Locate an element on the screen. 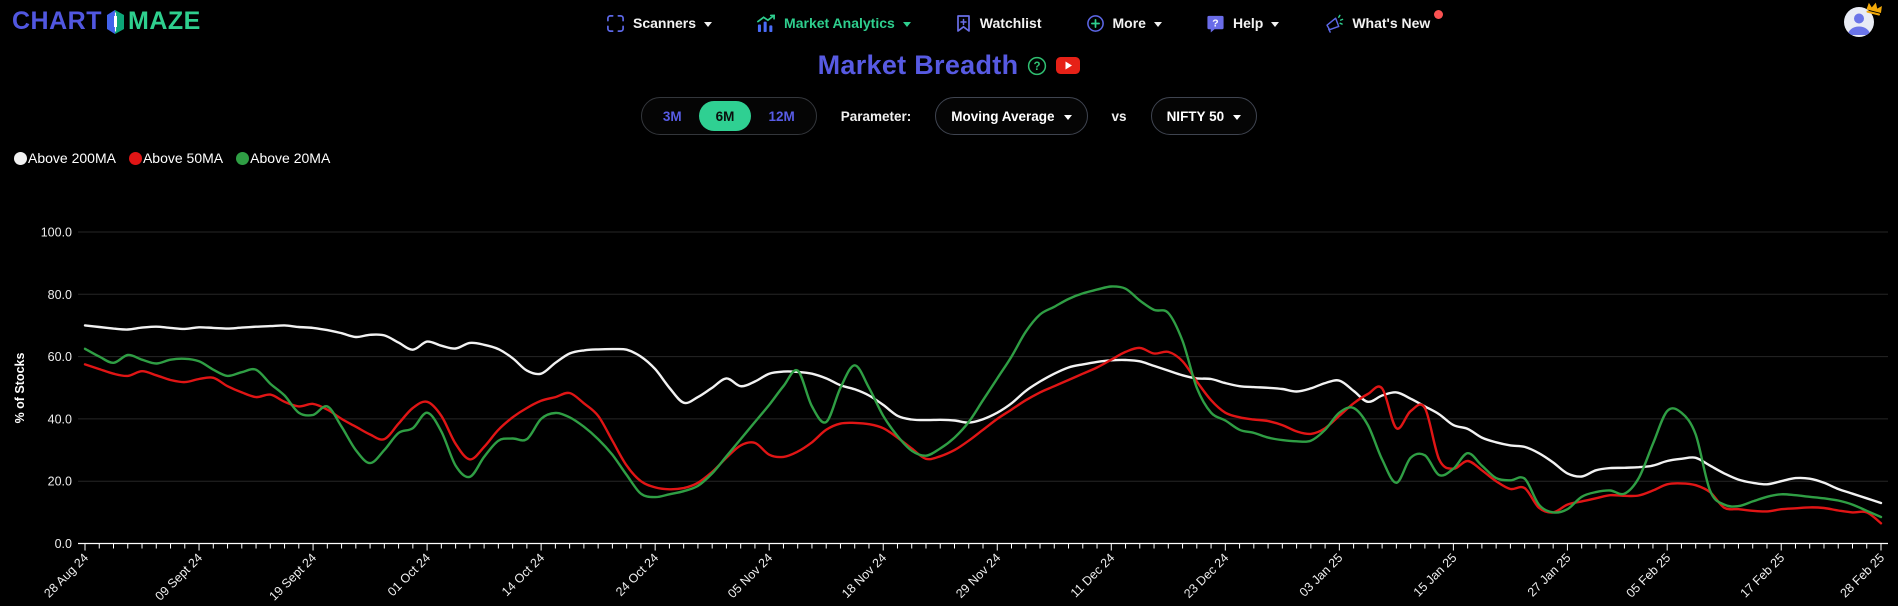  range-toggle: 3M 6M 12M is located at coordinates (728, 116).